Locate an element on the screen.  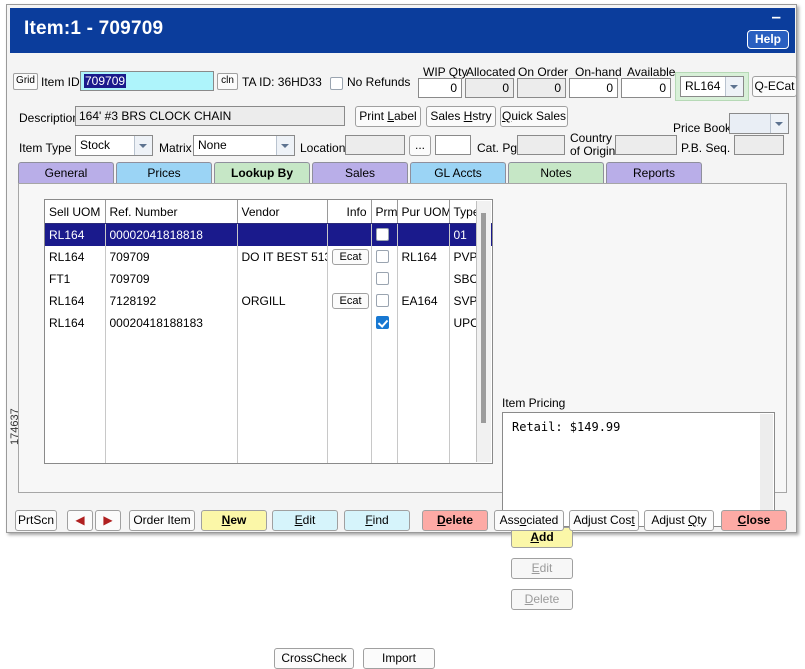
table-row: RL164 00002041818818 01 is located at coordinates (268, 234).